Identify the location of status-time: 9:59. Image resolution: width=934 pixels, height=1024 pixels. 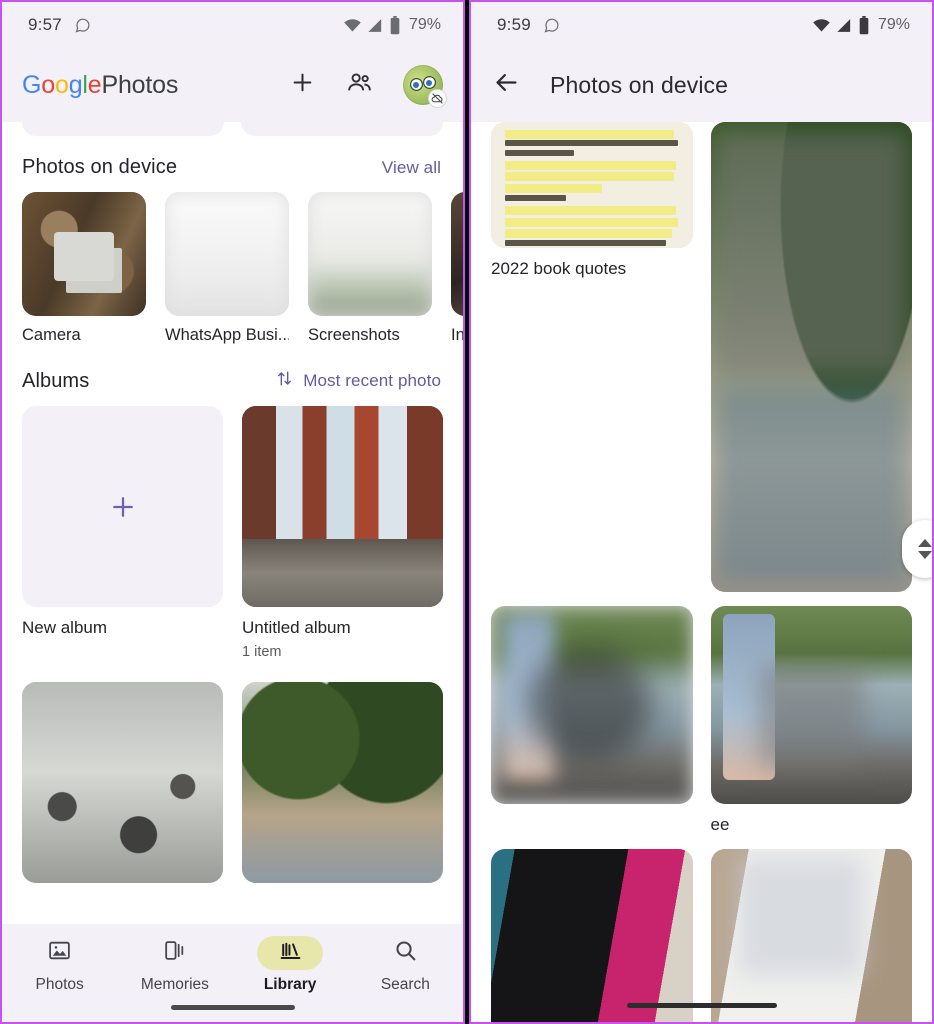
(514, 24).